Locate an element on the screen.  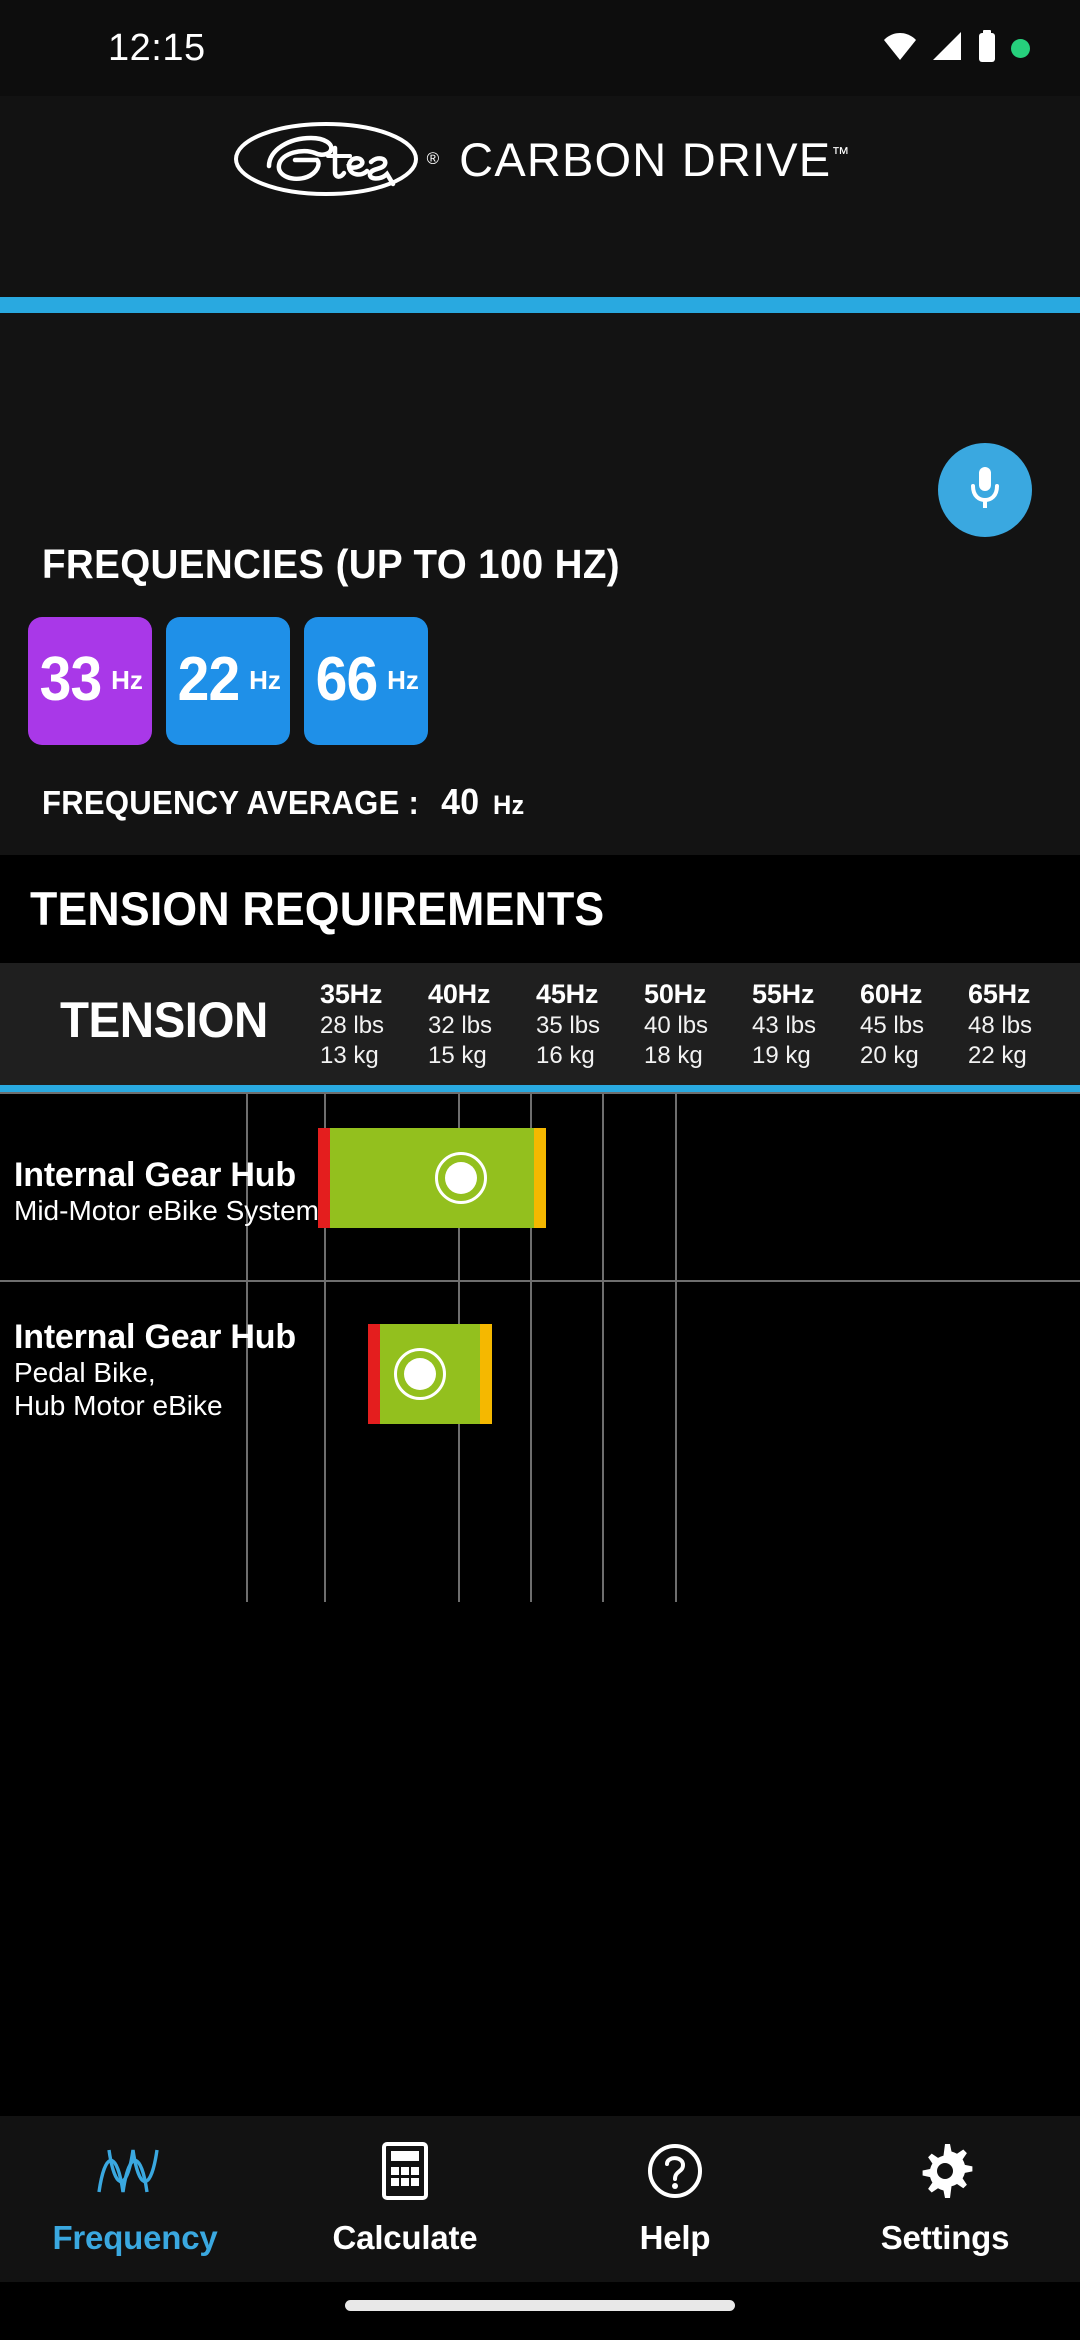
frequency-value: 33 is located at coordinates (71, 679).